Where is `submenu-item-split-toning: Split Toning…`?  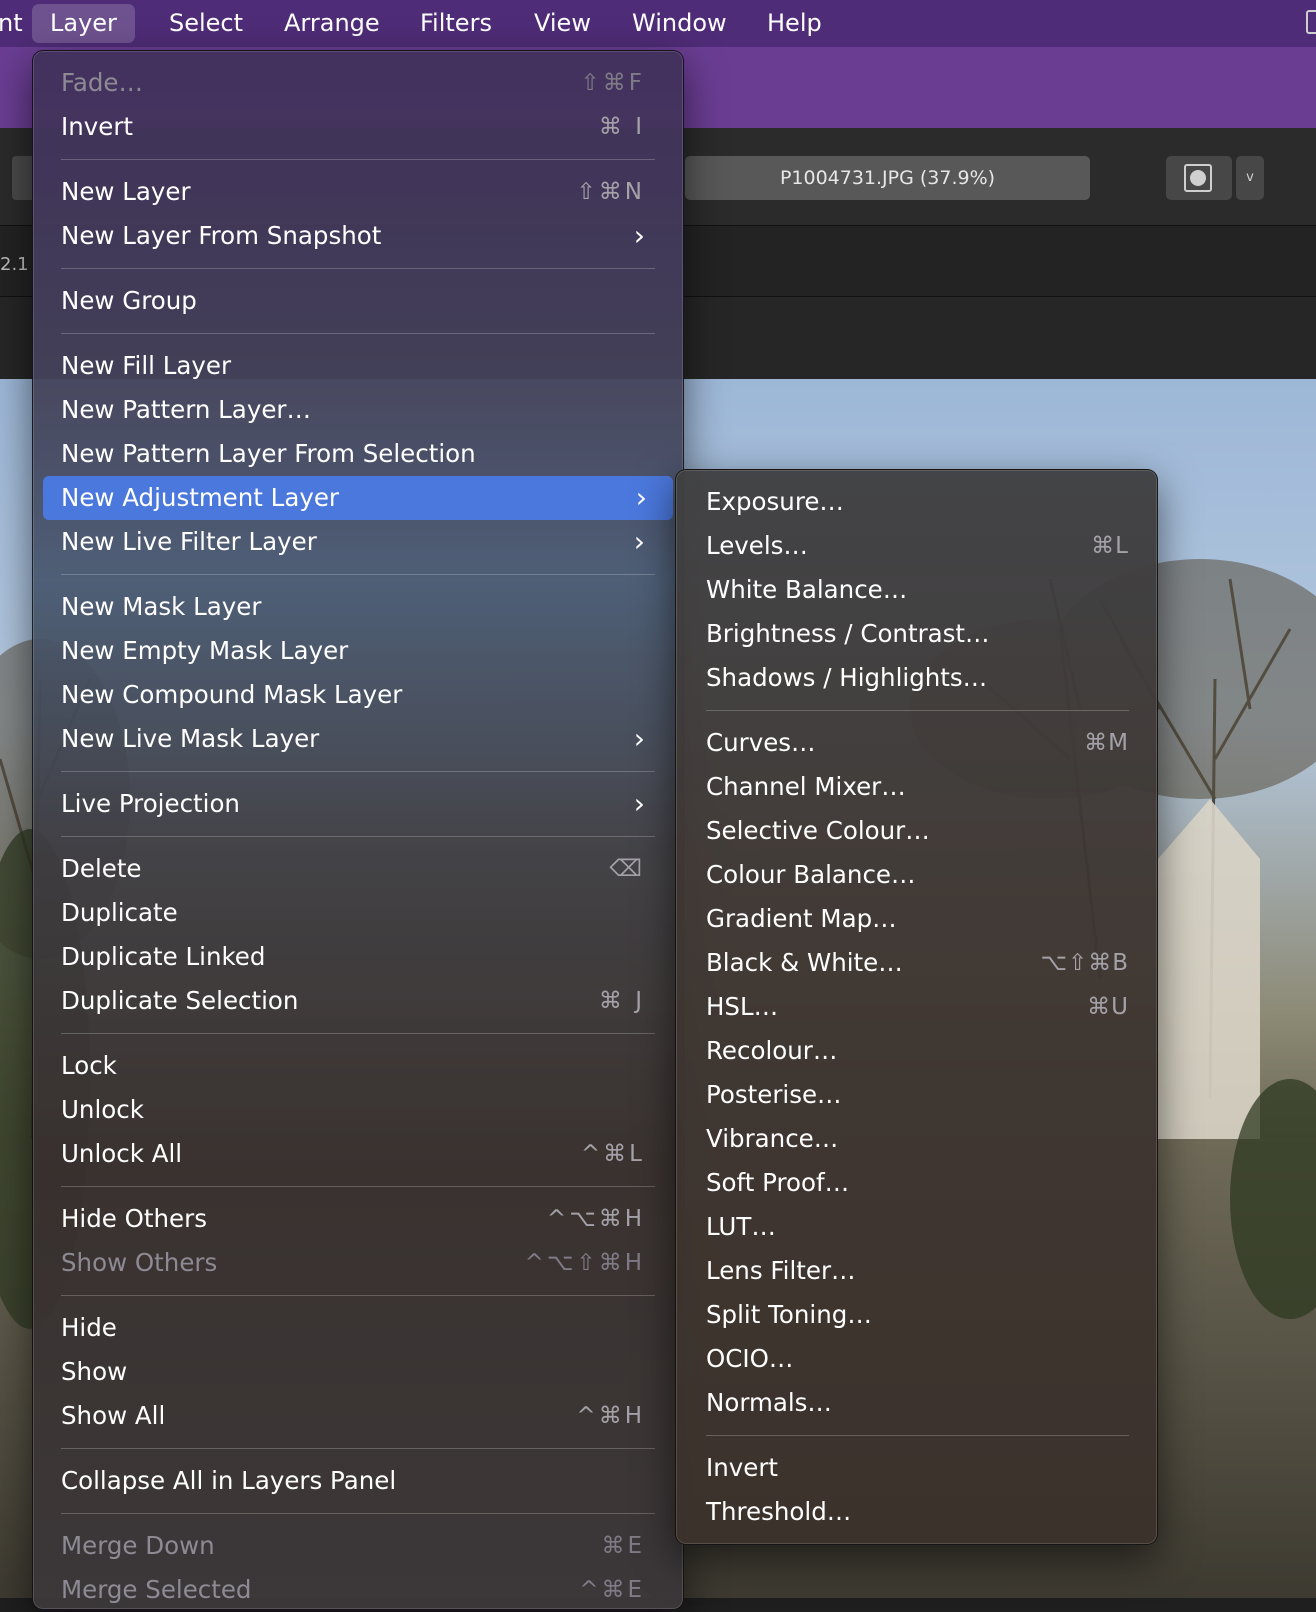 submenu-item-split-toning: Split Toning… is located at coordinates (916, 1315).